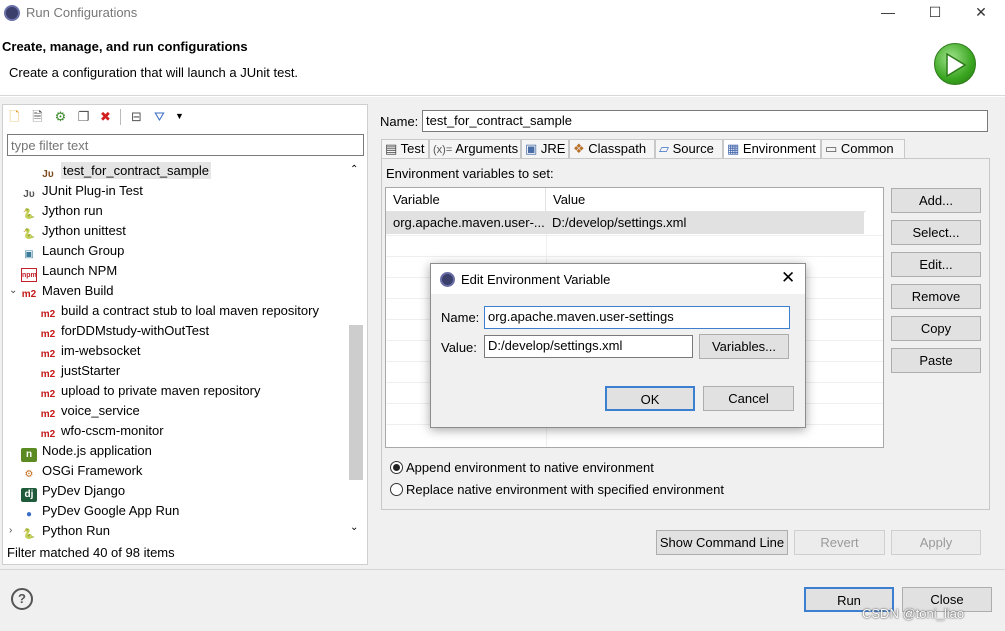  Describe the element at coordinates (48, 175) in the screenshot. I see `junit-icon: Jᴜ` at that location.